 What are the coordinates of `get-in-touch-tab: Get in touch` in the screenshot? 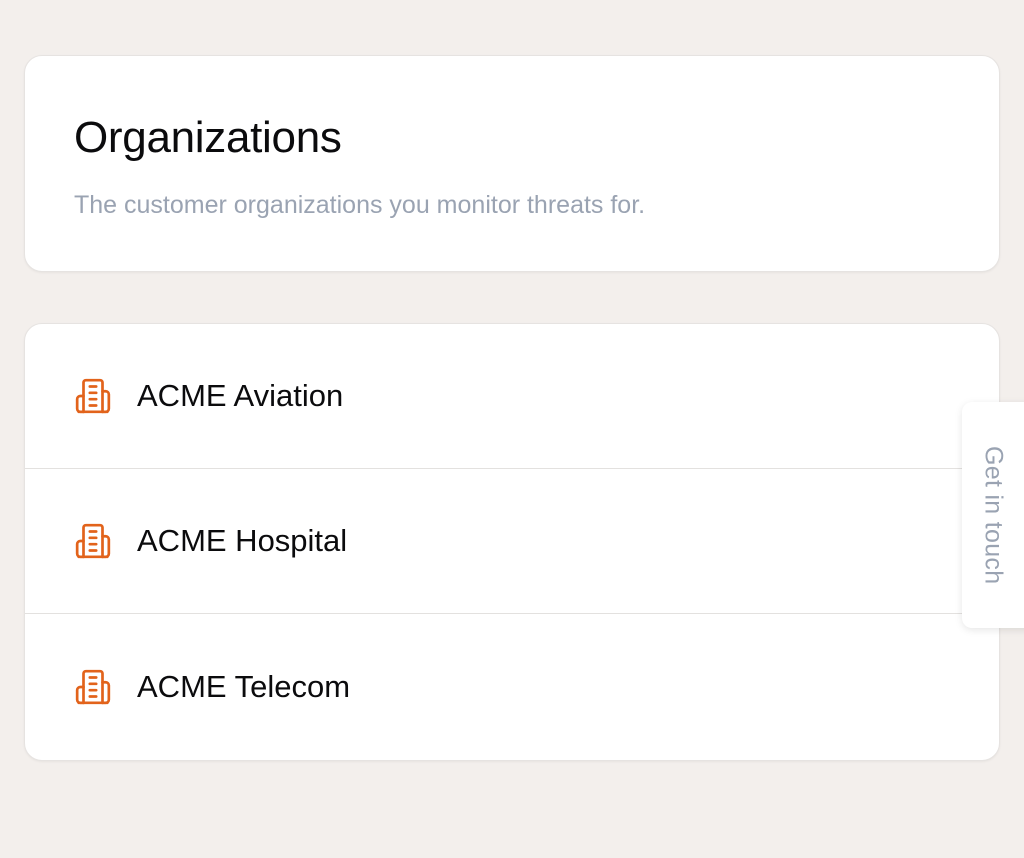 It's located at (993, 515).